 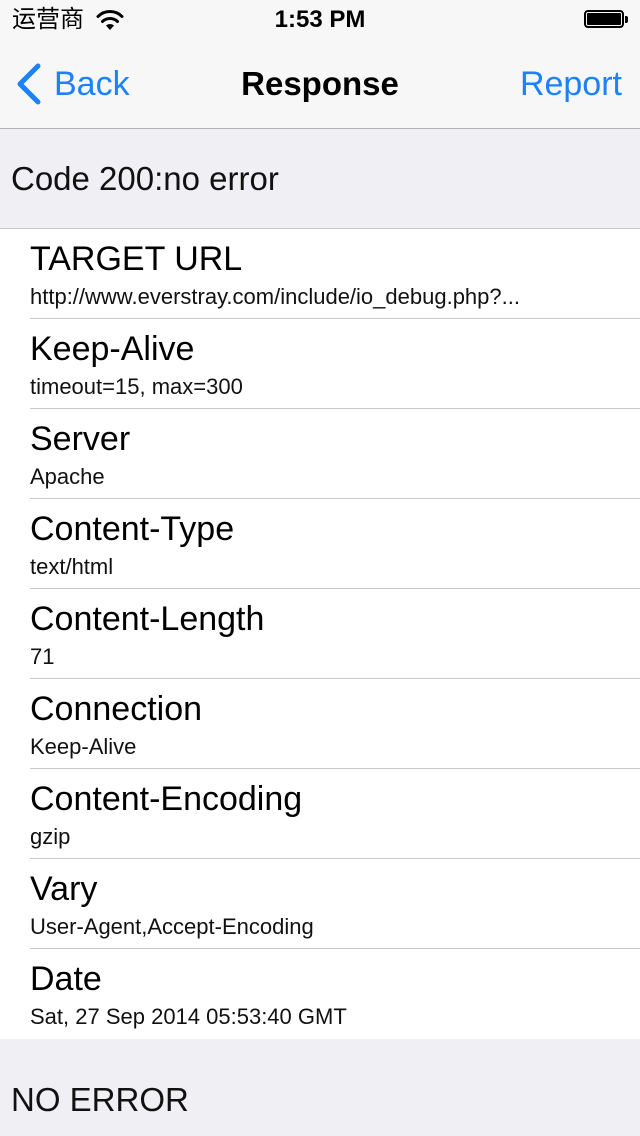 I want to click on header-row: Content-Length 71, so click(x=320, y=634).